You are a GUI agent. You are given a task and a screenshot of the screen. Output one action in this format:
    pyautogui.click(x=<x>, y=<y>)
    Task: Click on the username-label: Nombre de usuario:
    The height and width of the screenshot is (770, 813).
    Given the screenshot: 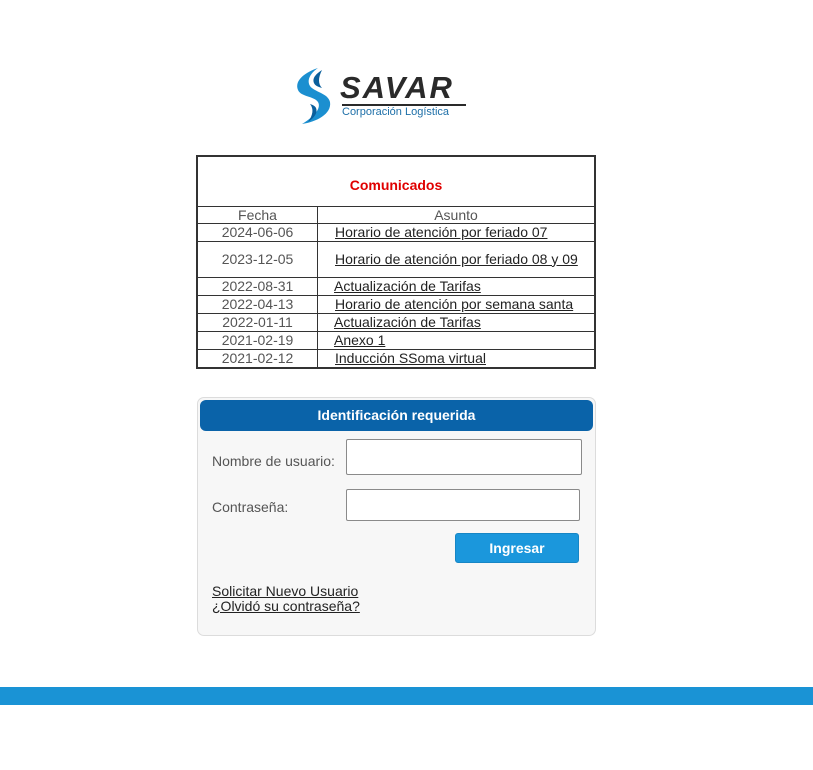 What is the action you would take?
    pyautogui.click(x=273, y=461)
    